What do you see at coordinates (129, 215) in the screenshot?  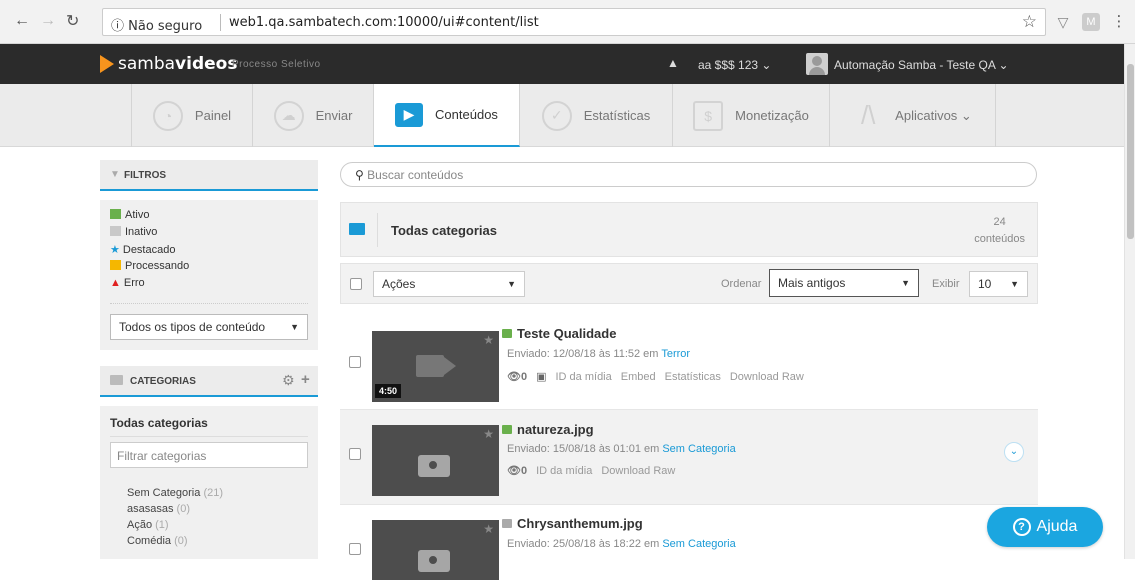 I see `legend-ativo: Ativo` at bounding box center [129, 215].